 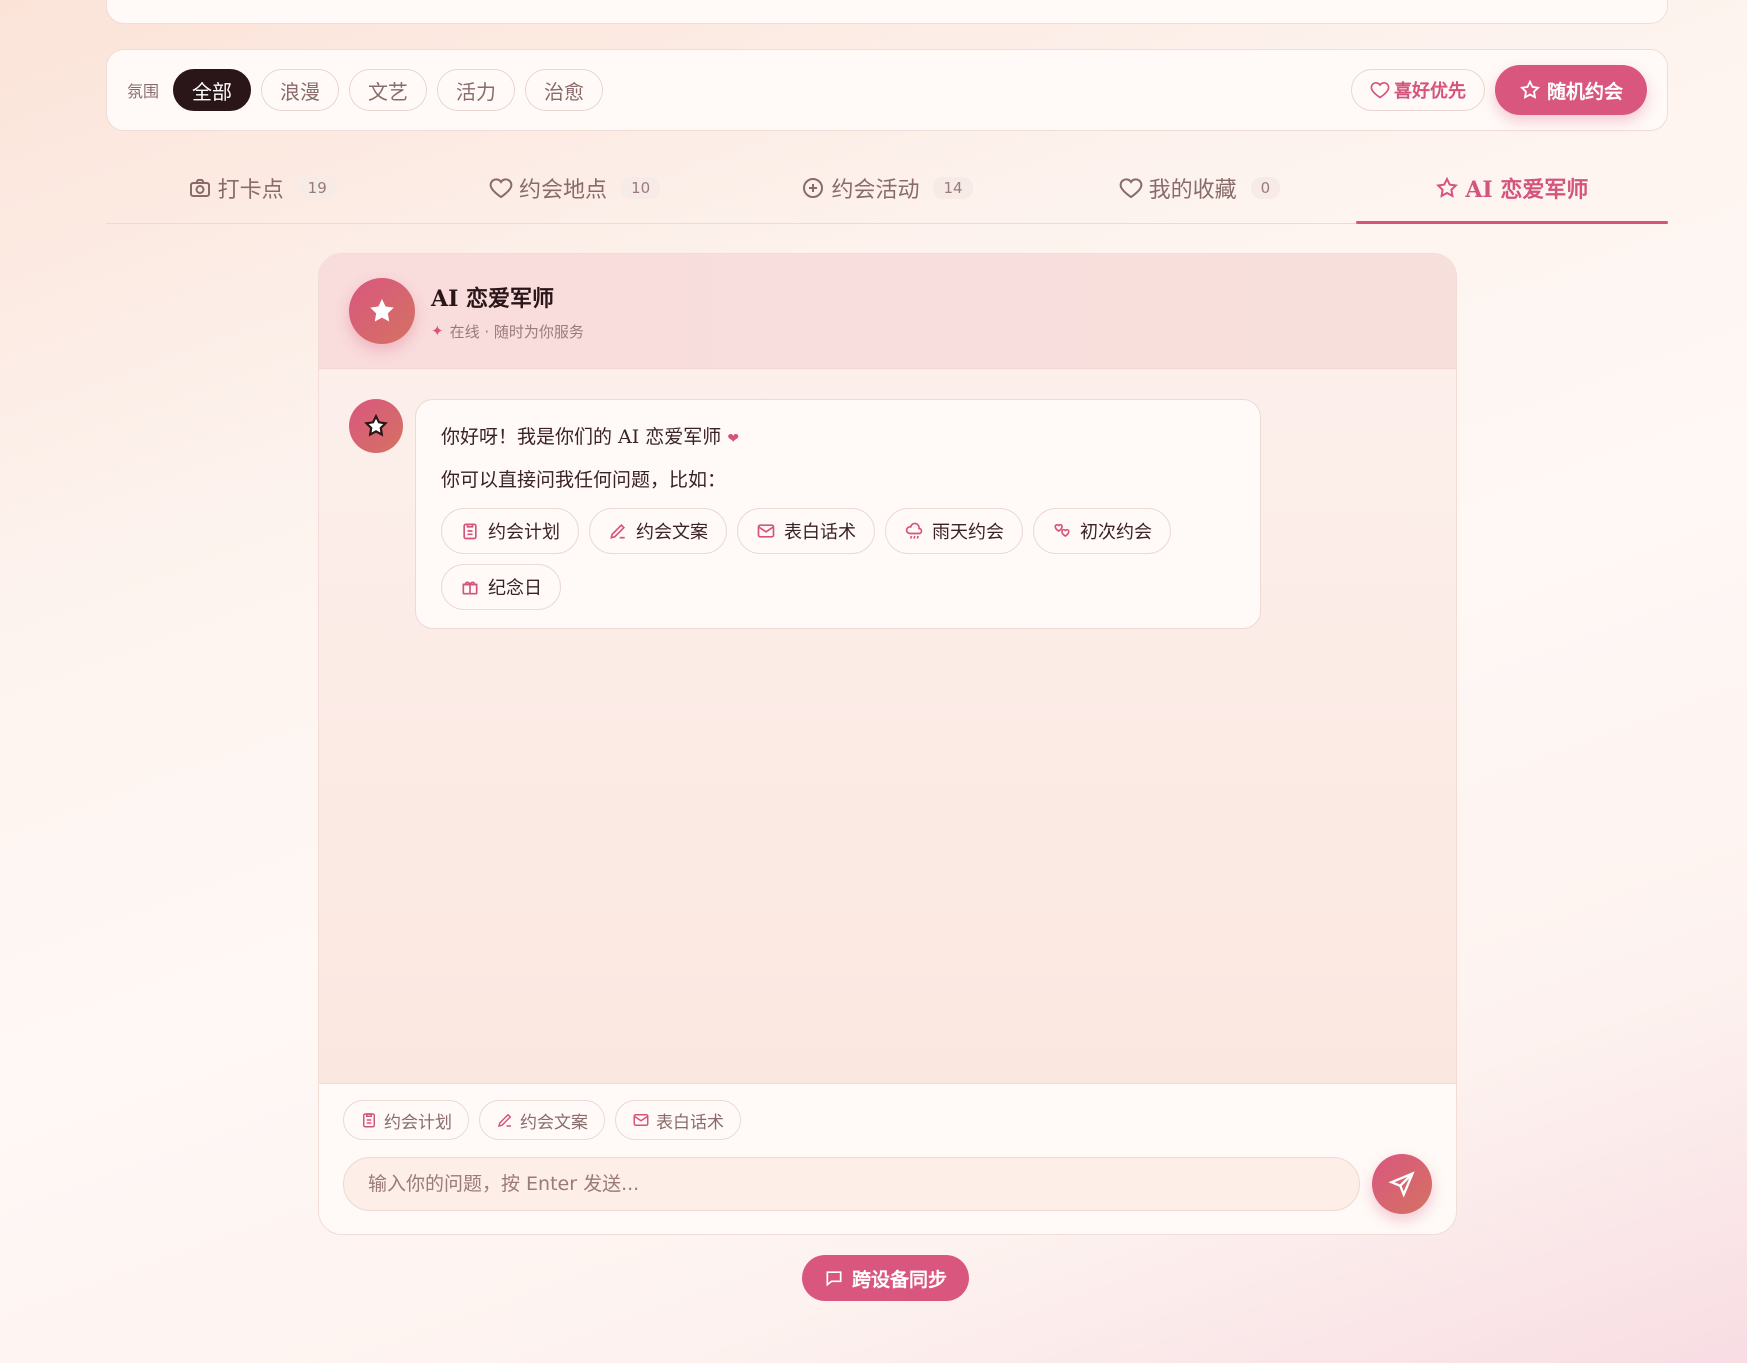 What do you see at coordinates (564, 90) in the screenshot?
I see `chip-healing: 治愈` at bounding box center [564, 90].